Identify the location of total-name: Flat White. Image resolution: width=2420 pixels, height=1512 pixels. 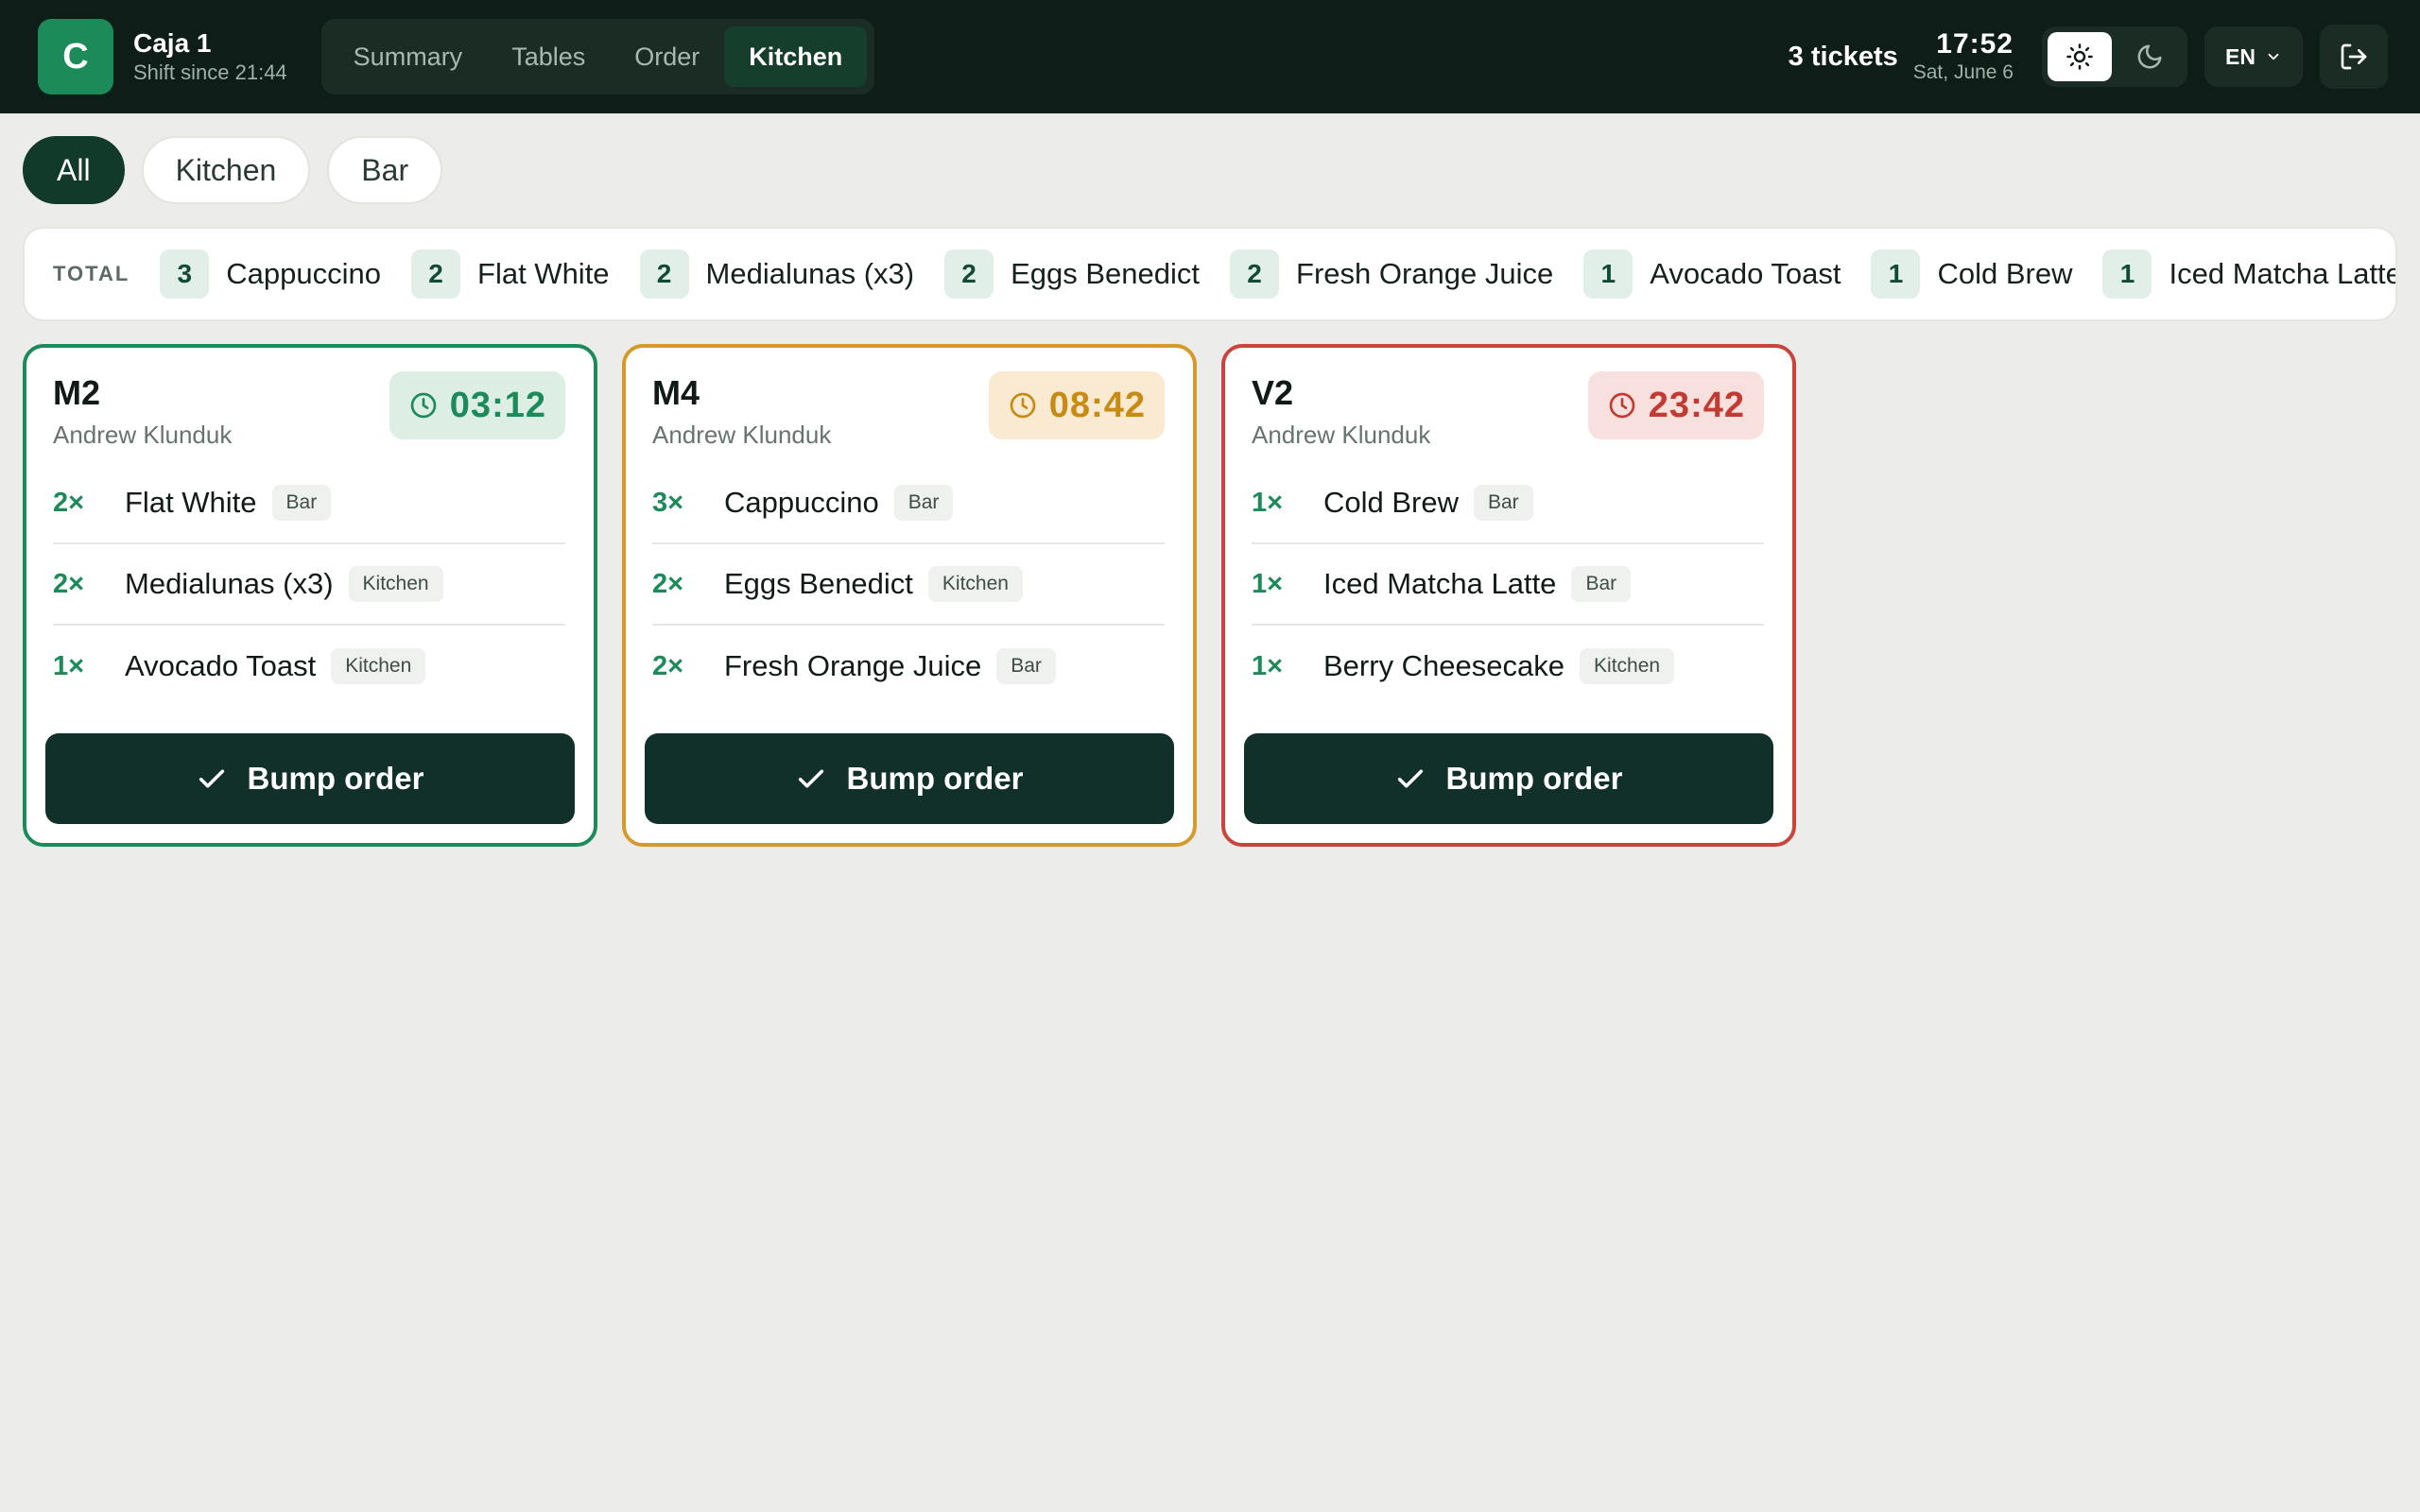
(543, 273).